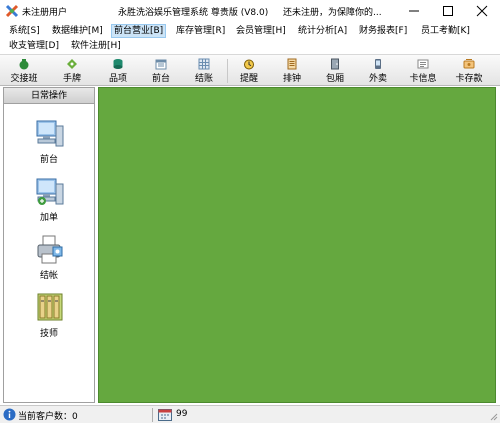  Describe the element at coordinates (161, 71) in the screenshot. I see `toolbar-front-desk-button: 前台` at that location.